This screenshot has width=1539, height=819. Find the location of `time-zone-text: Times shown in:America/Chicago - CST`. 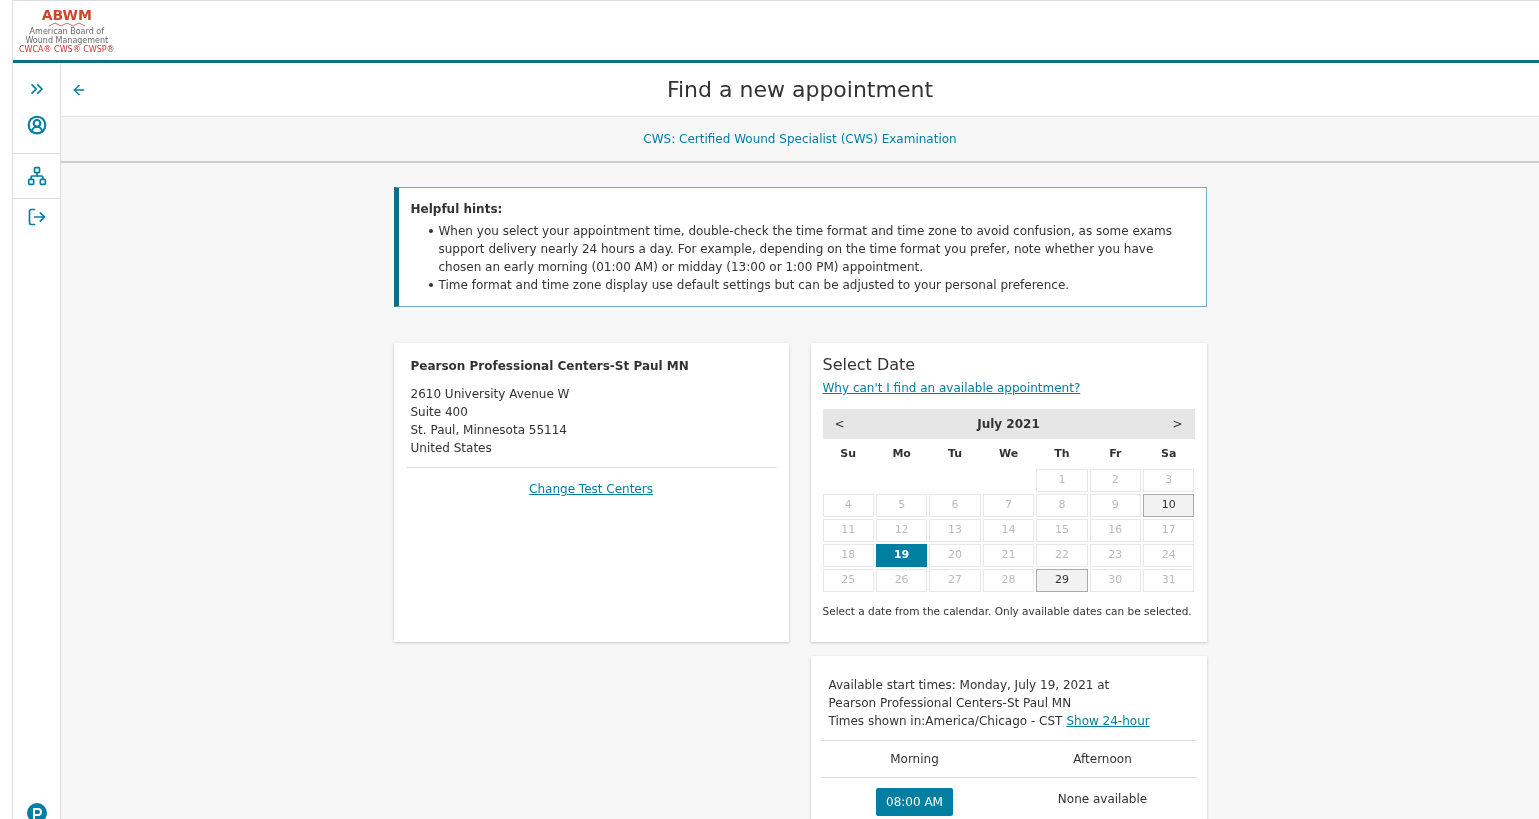

time-zone-text: Times shown in:America/Chicago - CST is located at coordinates (945, 721).